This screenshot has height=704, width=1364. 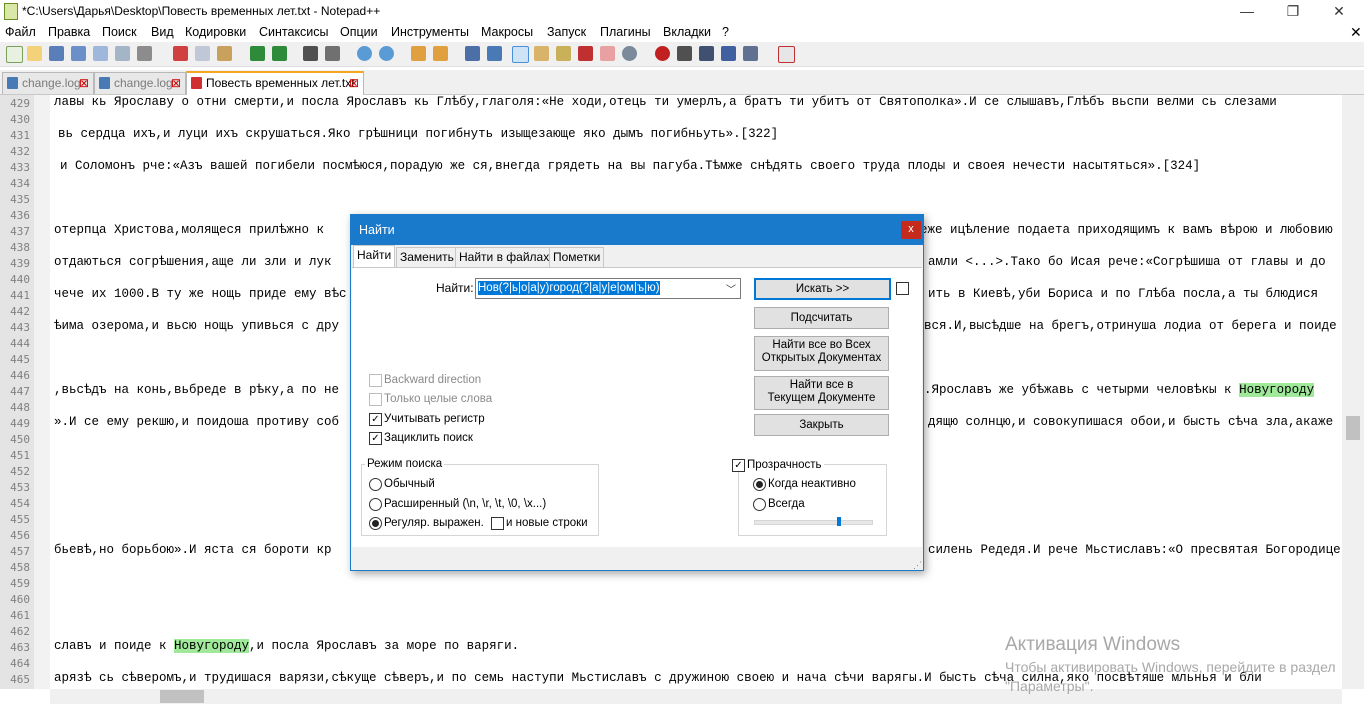 I want to click on menu-macros: Макросы, so click(x=507, y=32).